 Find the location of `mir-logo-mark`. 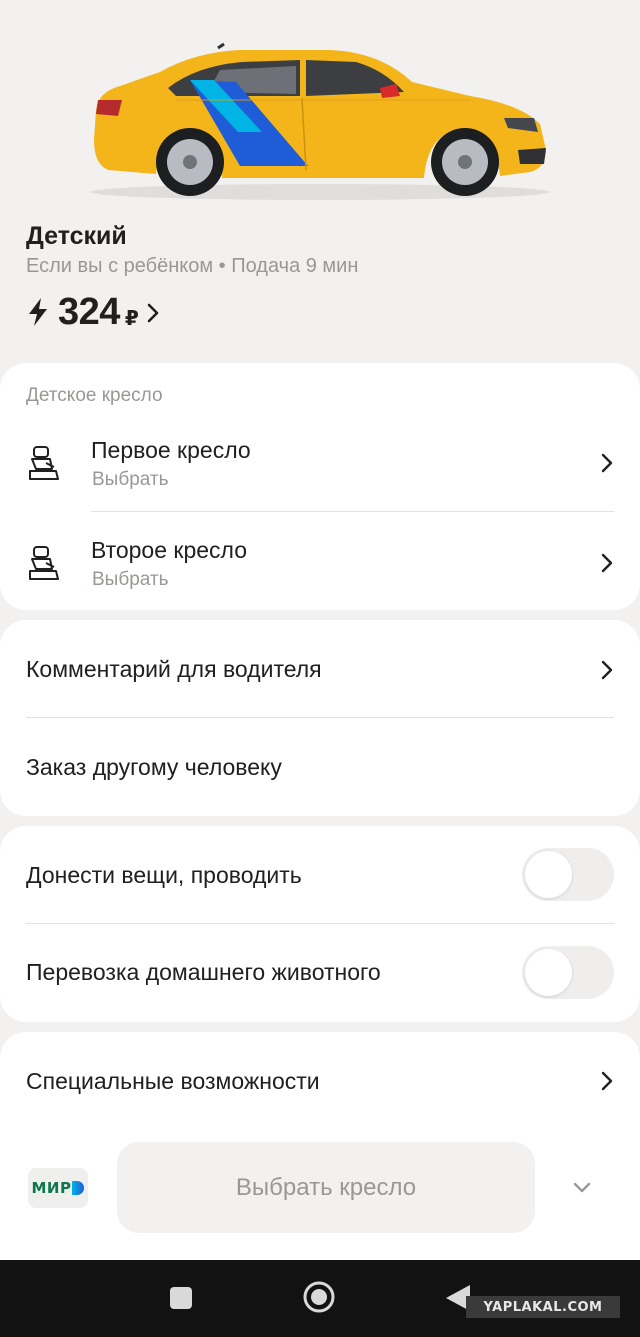

mir-logo-mark is located at coordinates (78, 1188).